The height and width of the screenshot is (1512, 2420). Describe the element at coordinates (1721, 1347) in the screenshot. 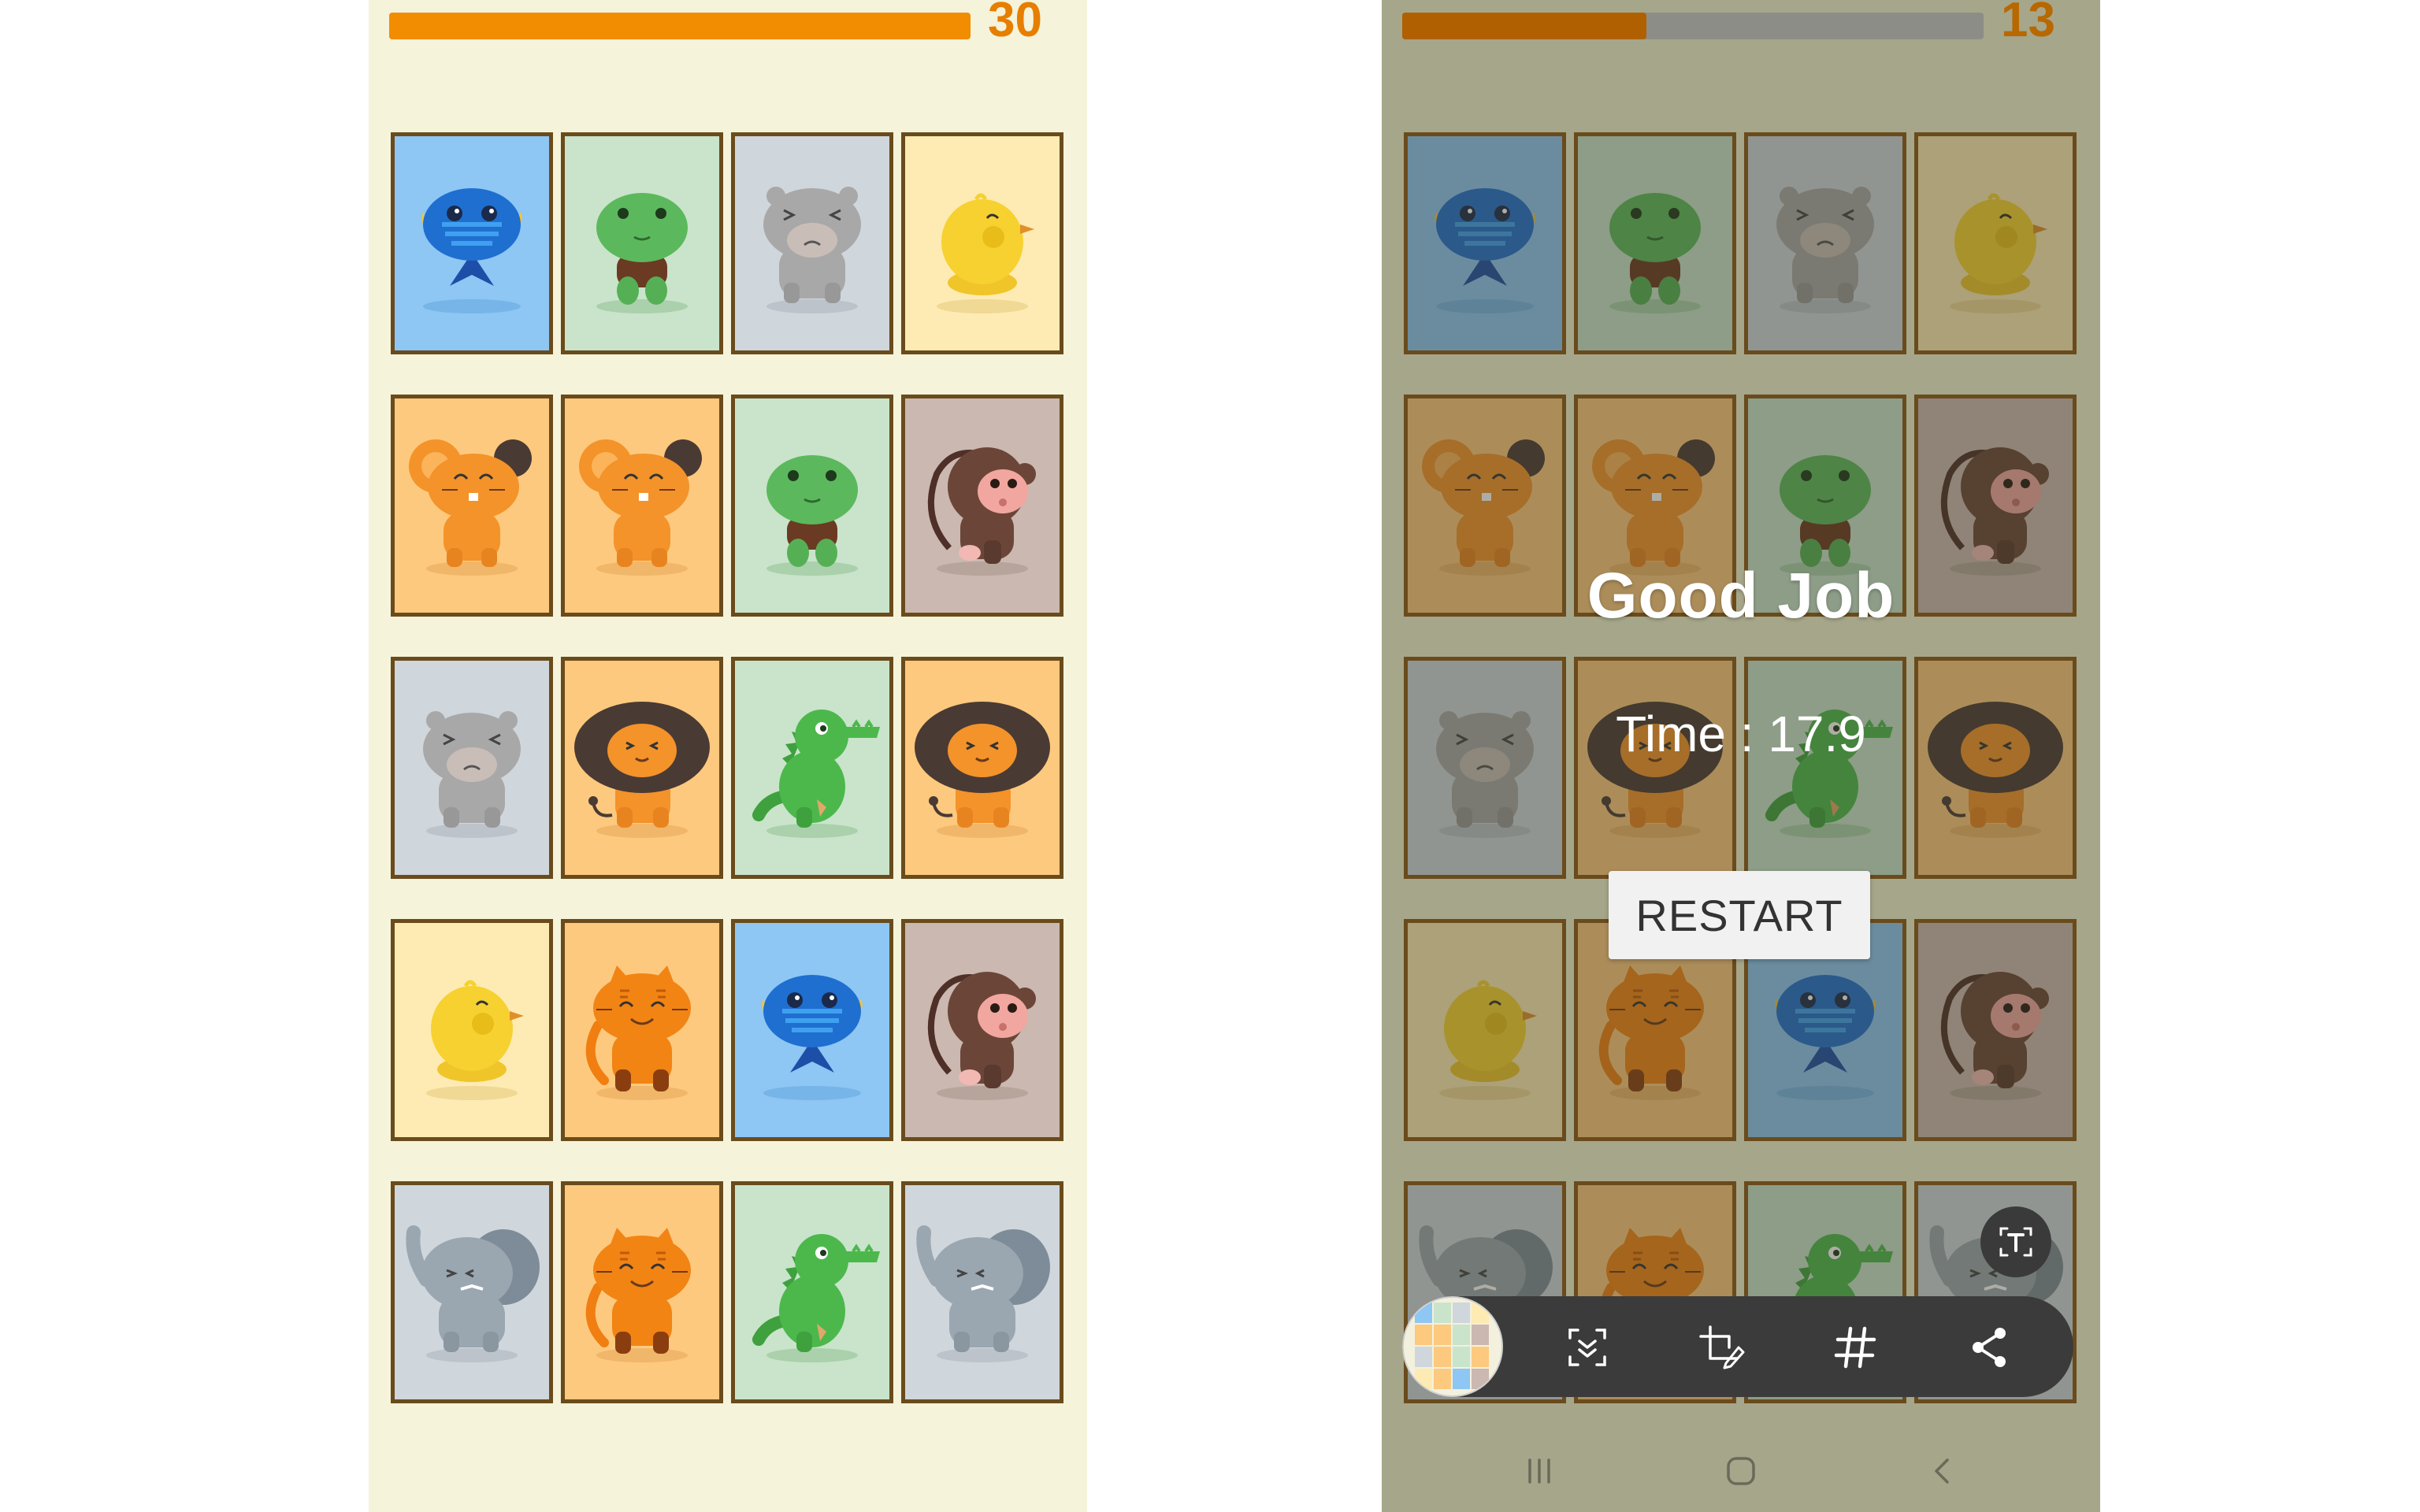

I see `crop-edit-icon` at that location.